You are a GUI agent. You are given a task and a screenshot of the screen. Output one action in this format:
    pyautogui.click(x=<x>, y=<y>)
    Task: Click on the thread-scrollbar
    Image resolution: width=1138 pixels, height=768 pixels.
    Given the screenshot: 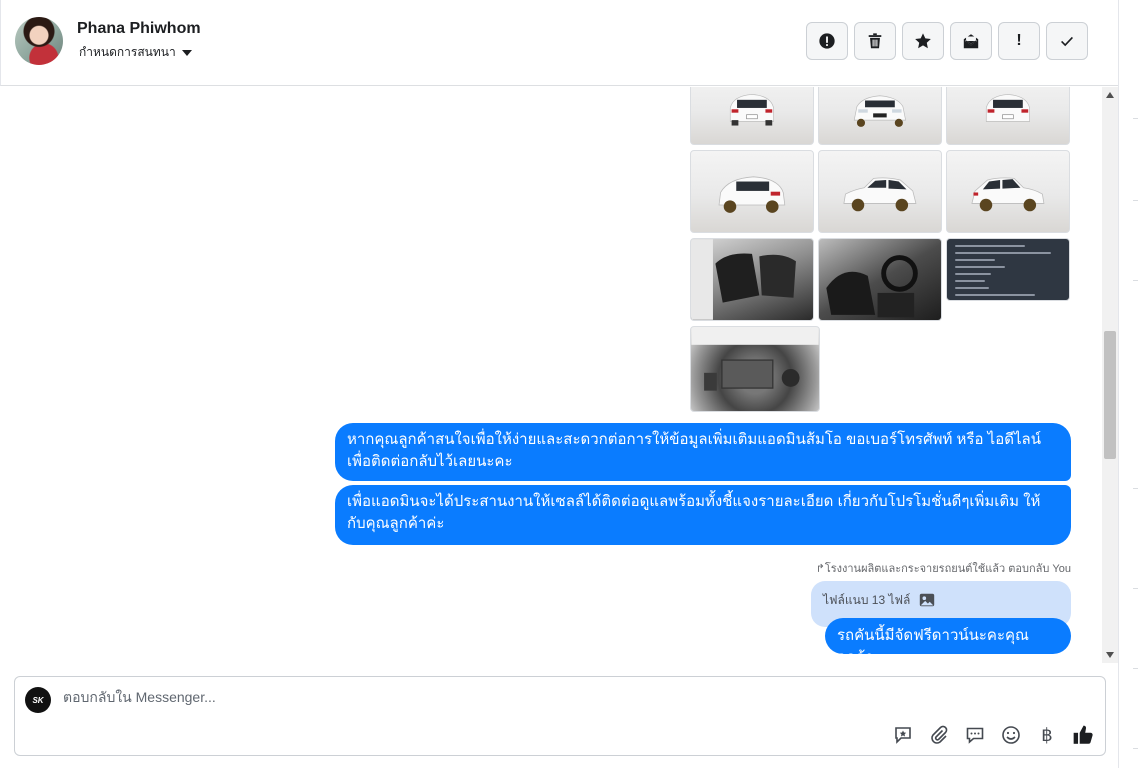 What is the action you would take?
    pyautogui.click(x=1110, y=375)
    